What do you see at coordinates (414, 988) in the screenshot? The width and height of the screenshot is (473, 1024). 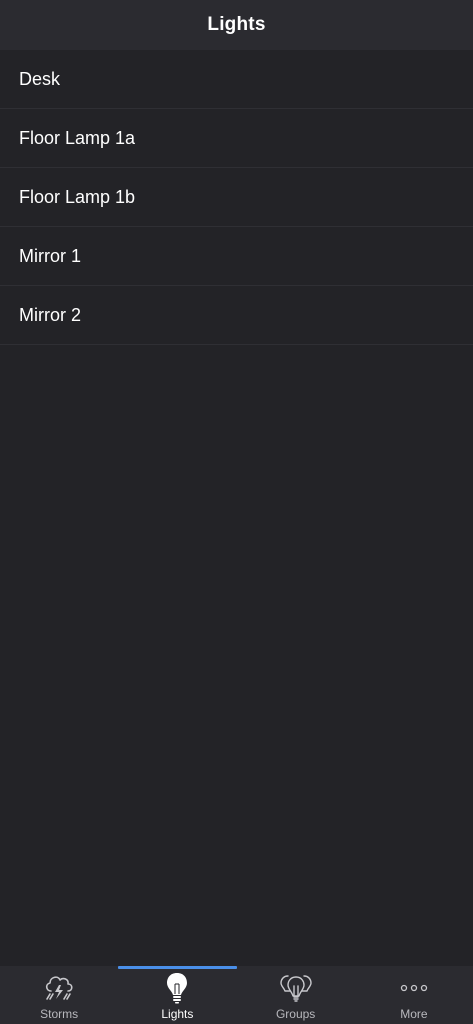 I see `more-dots-icon` at bounding box center [414, 988].